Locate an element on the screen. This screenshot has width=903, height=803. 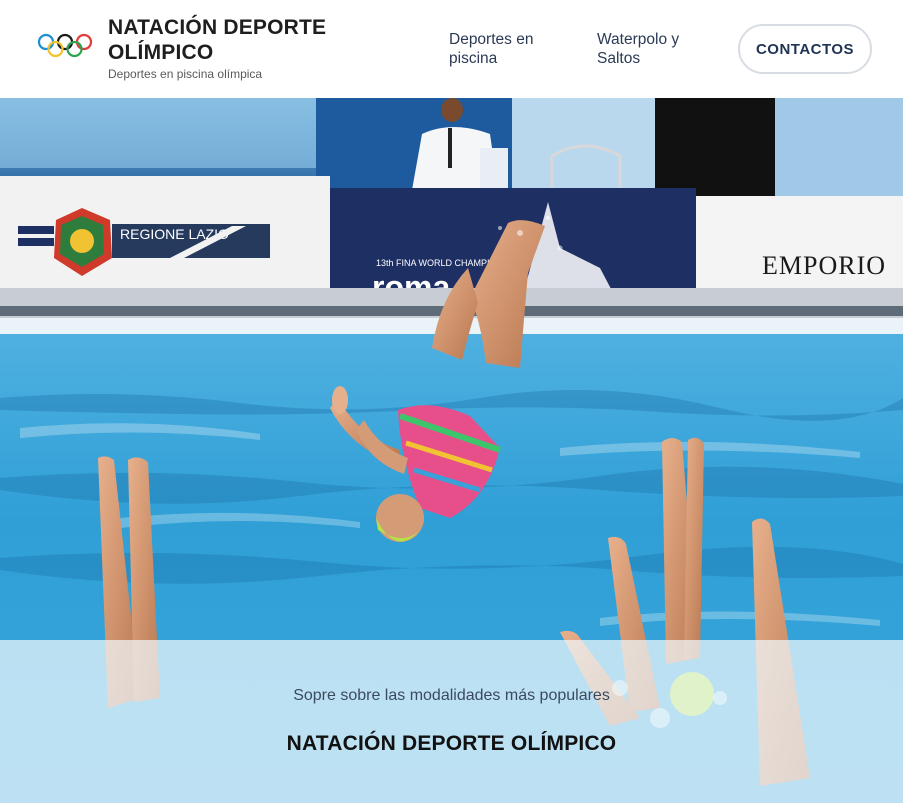
olympic-rings-logo is located at coordinates (65, 46).